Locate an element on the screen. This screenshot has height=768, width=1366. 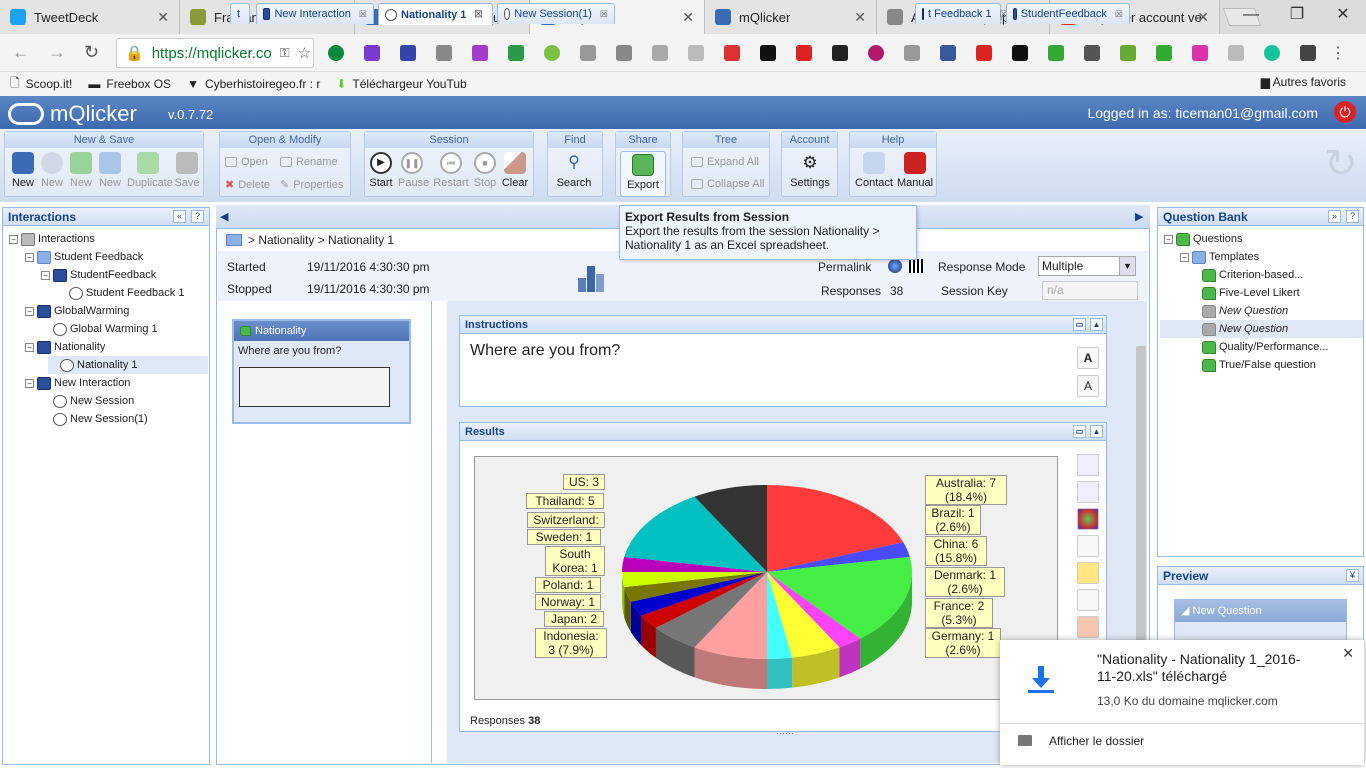
grey-box-icon is located at coordinates (1236, 53).